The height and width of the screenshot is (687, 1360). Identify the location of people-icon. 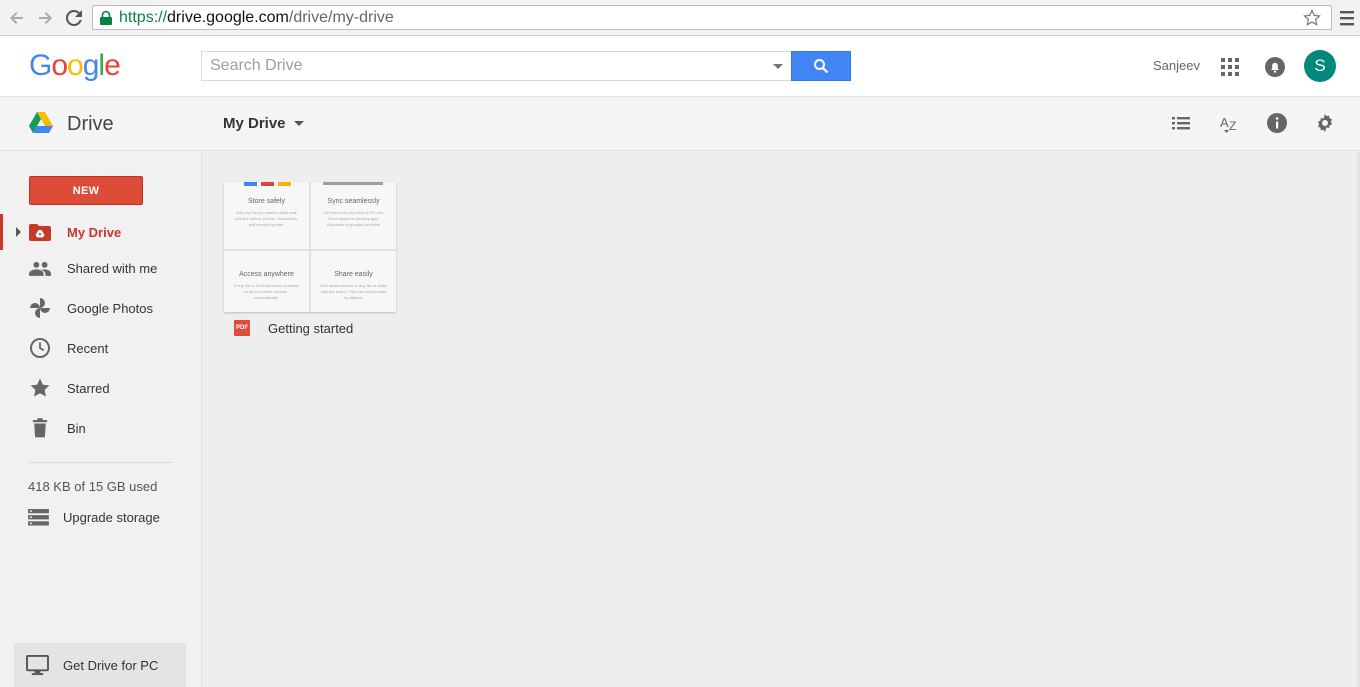
(40, 268).